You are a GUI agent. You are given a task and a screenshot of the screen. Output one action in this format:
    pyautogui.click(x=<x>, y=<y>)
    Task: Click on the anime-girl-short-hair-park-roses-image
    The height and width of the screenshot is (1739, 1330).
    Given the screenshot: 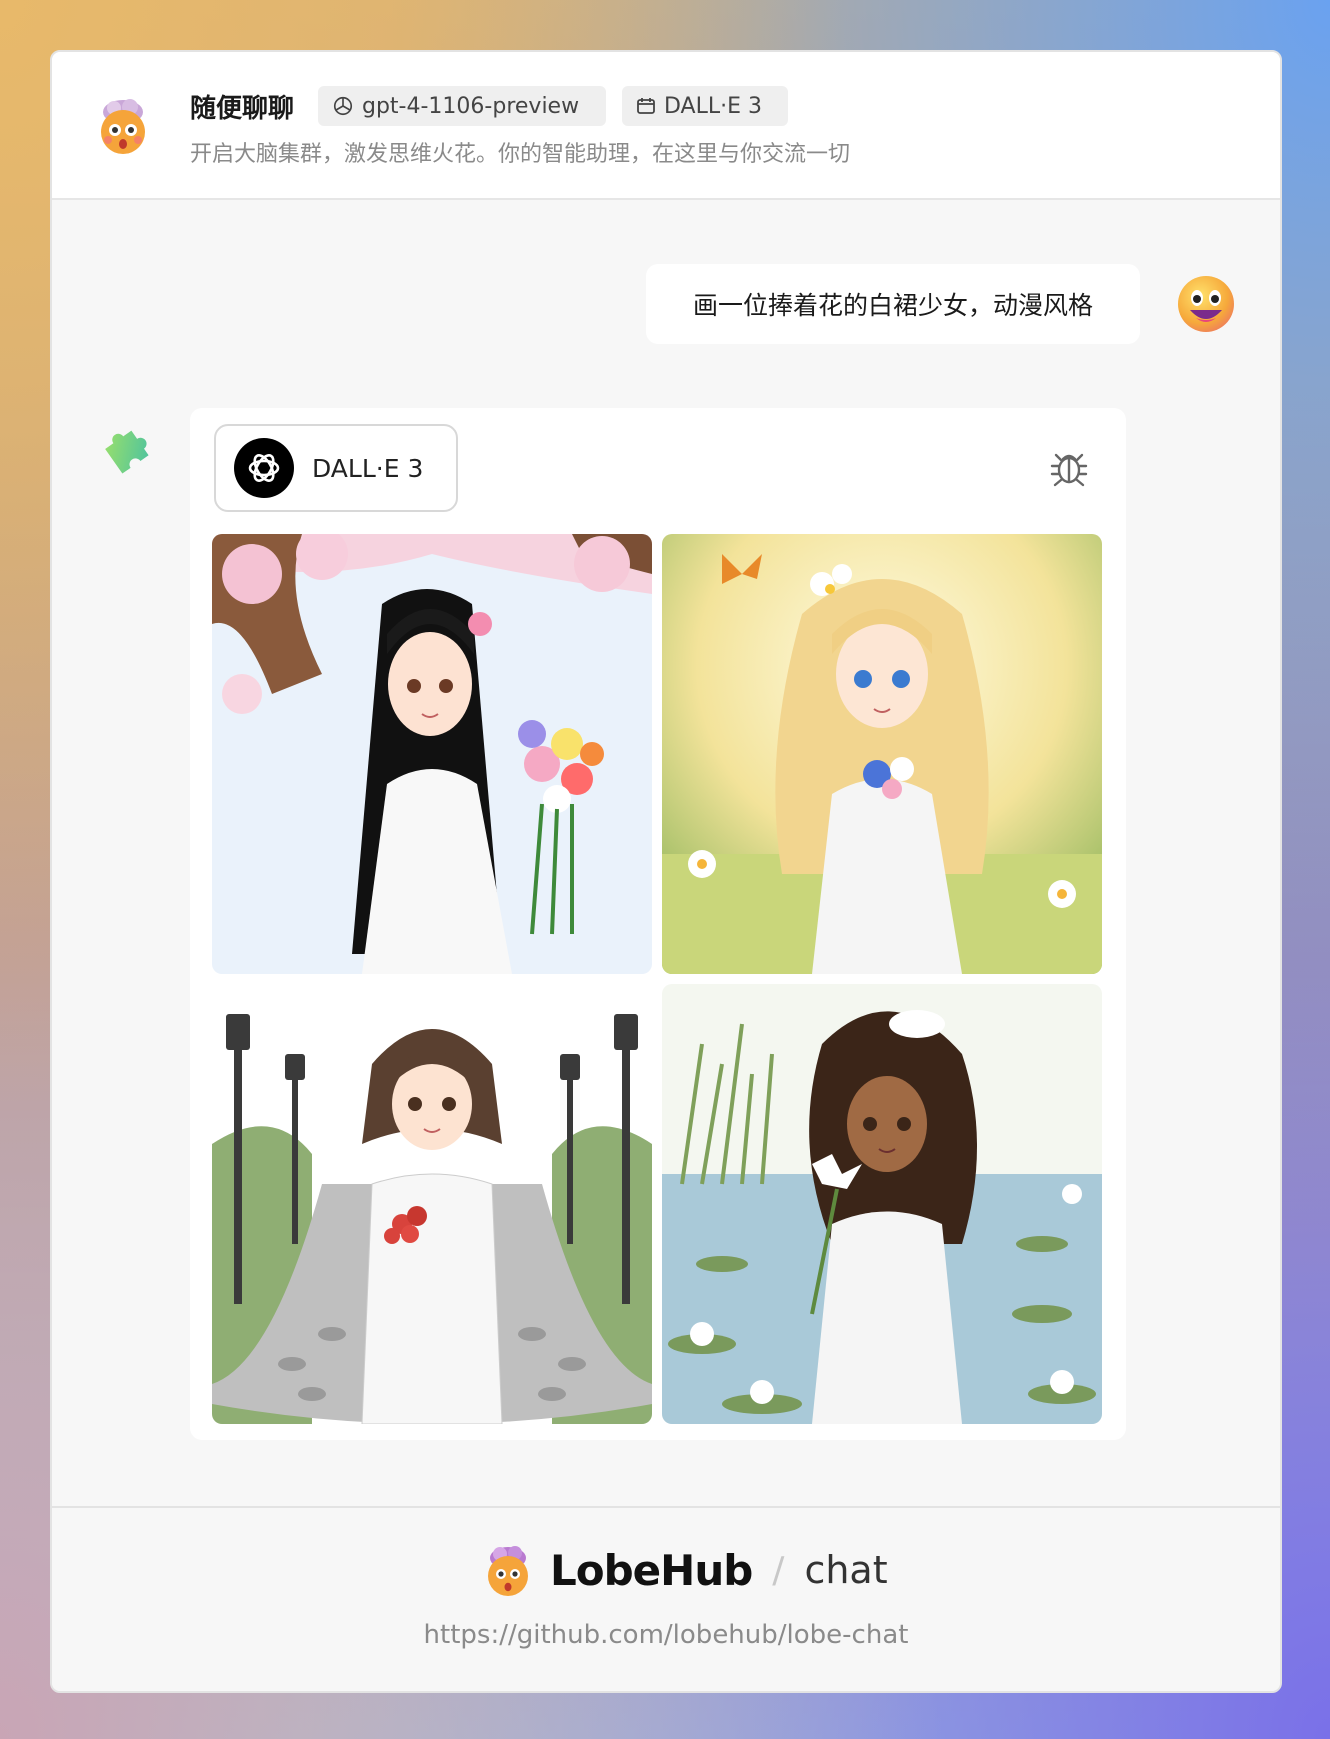 What is the action you would take?
    pyautogui.click(x=432, y=1204)
    